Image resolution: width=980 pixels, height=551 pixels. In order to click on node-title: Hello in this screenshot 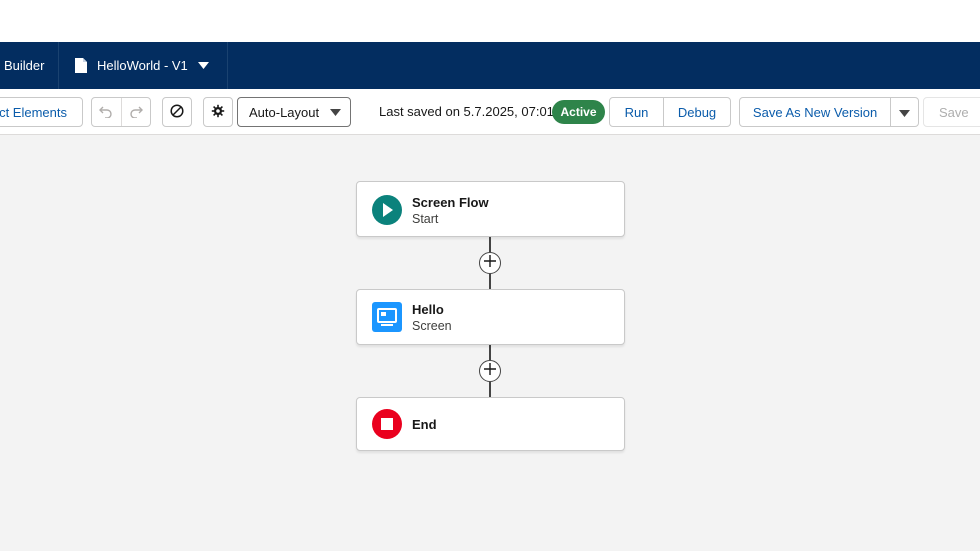, I will do `click(428, 309)`.